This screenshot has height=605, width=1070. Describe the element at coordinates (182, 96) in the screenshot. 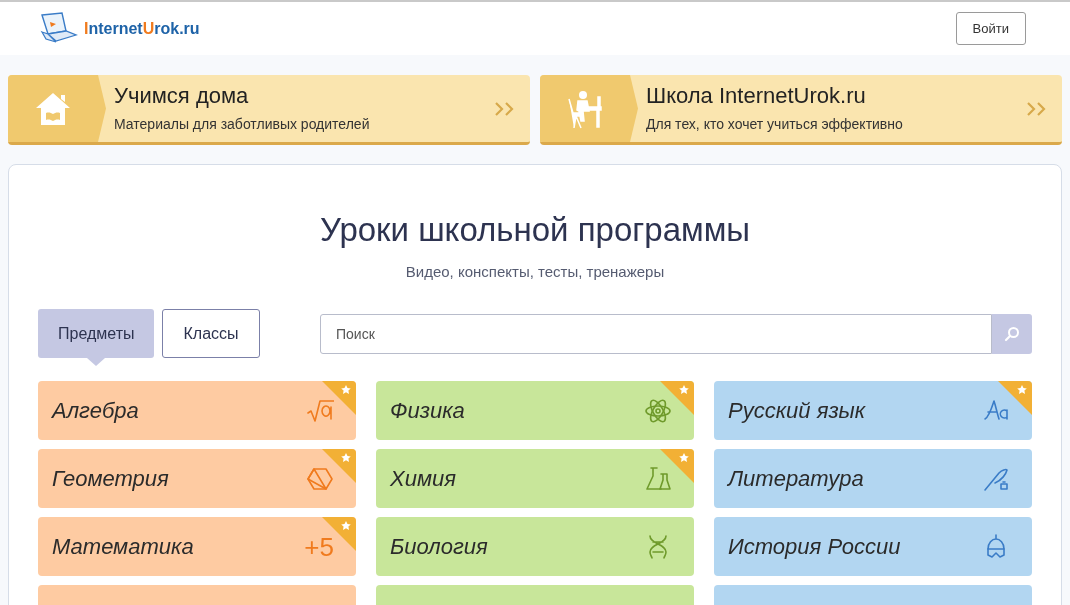

I see `banner-title: Учимся дома` at that location.